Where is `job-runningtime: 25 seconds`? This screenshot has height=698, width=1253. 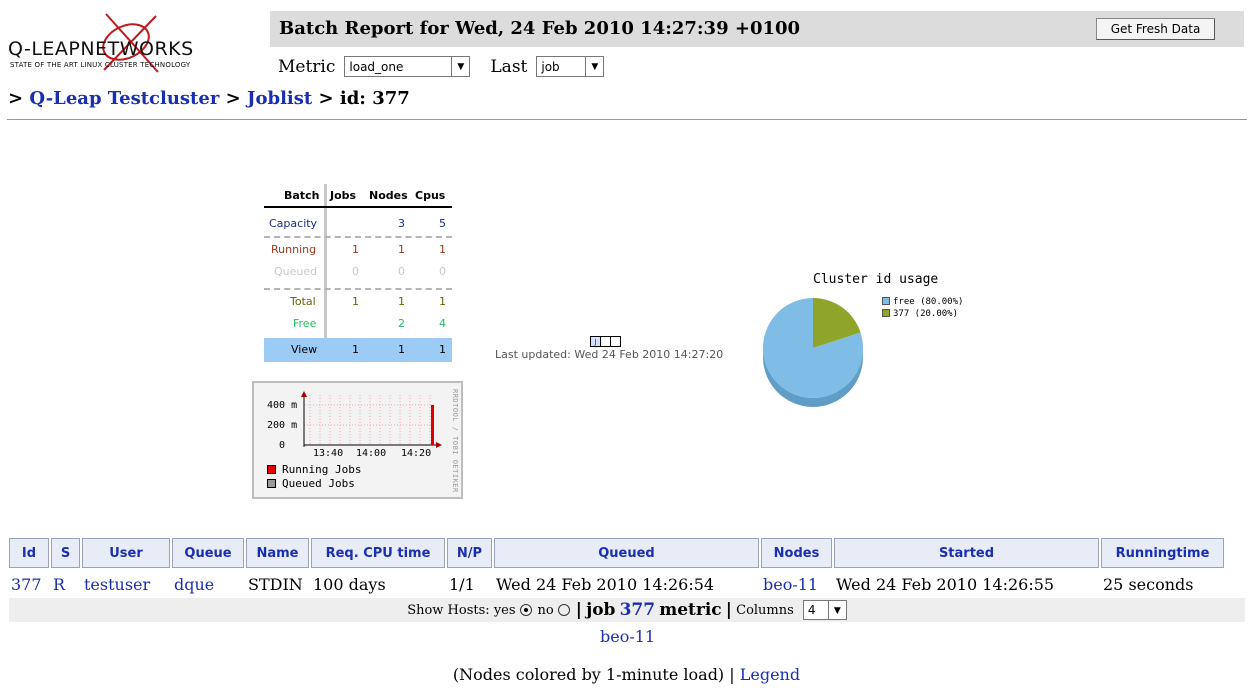 job-runningtime: 25 seconds is located at coordinates (1148, 584).